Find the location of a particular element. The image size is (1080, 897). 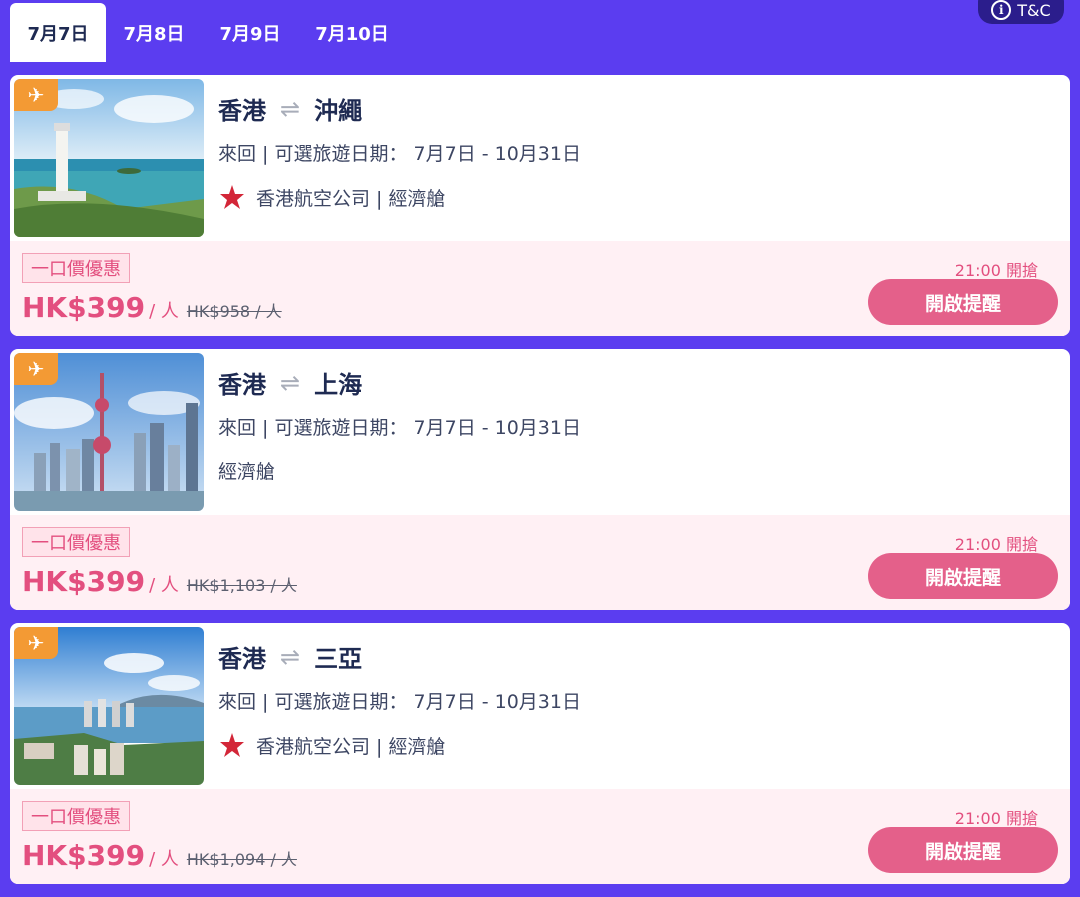

tab-jul-7: 7月7日 is located at coordinates (58, 32).